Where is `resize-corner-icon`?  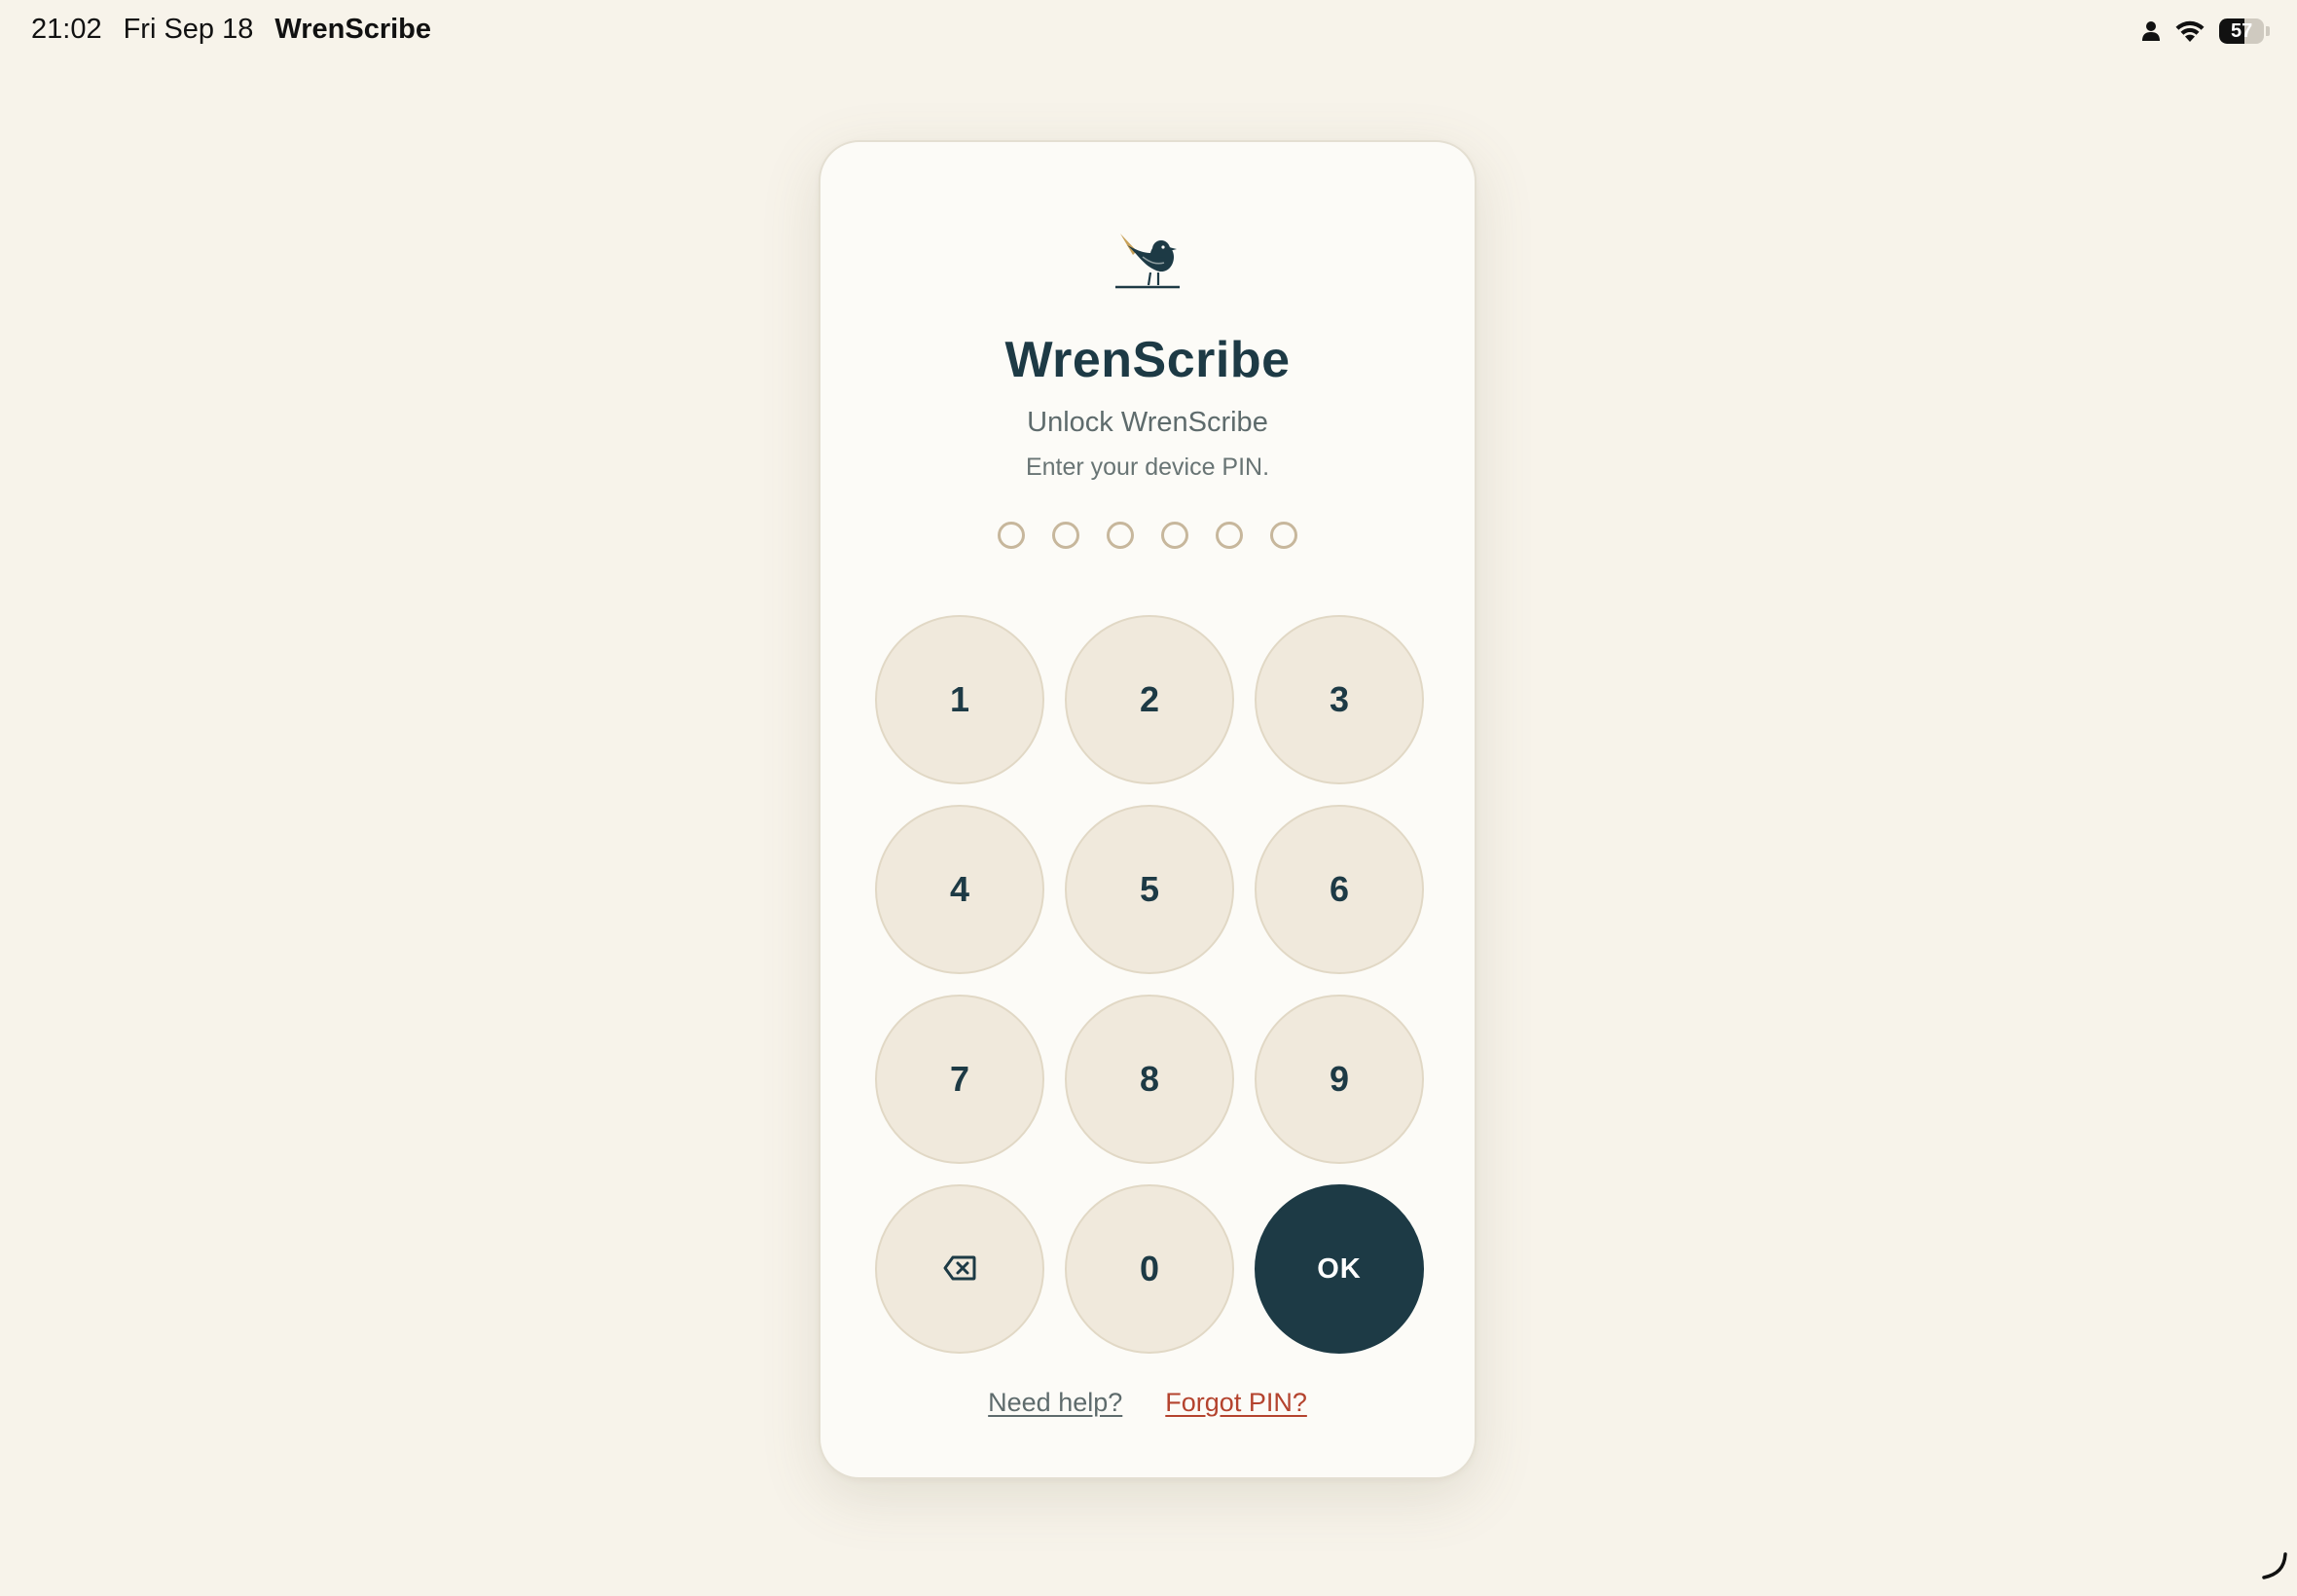
resize-corner-icon is located at coordinates (2273, 1568).